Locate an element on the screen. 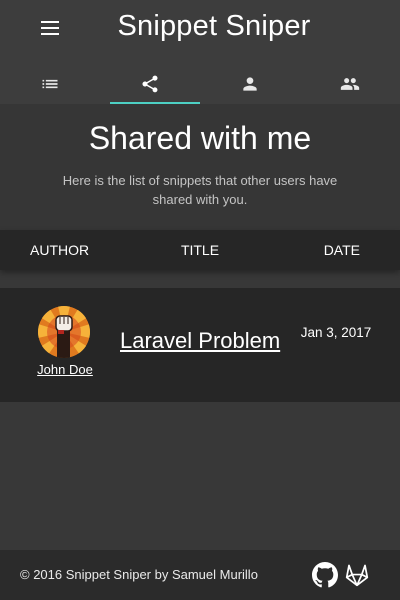 The height and width of the screenshot is (600, 400). app-title: Snippet Sniper is located at coordinates (214, 26).